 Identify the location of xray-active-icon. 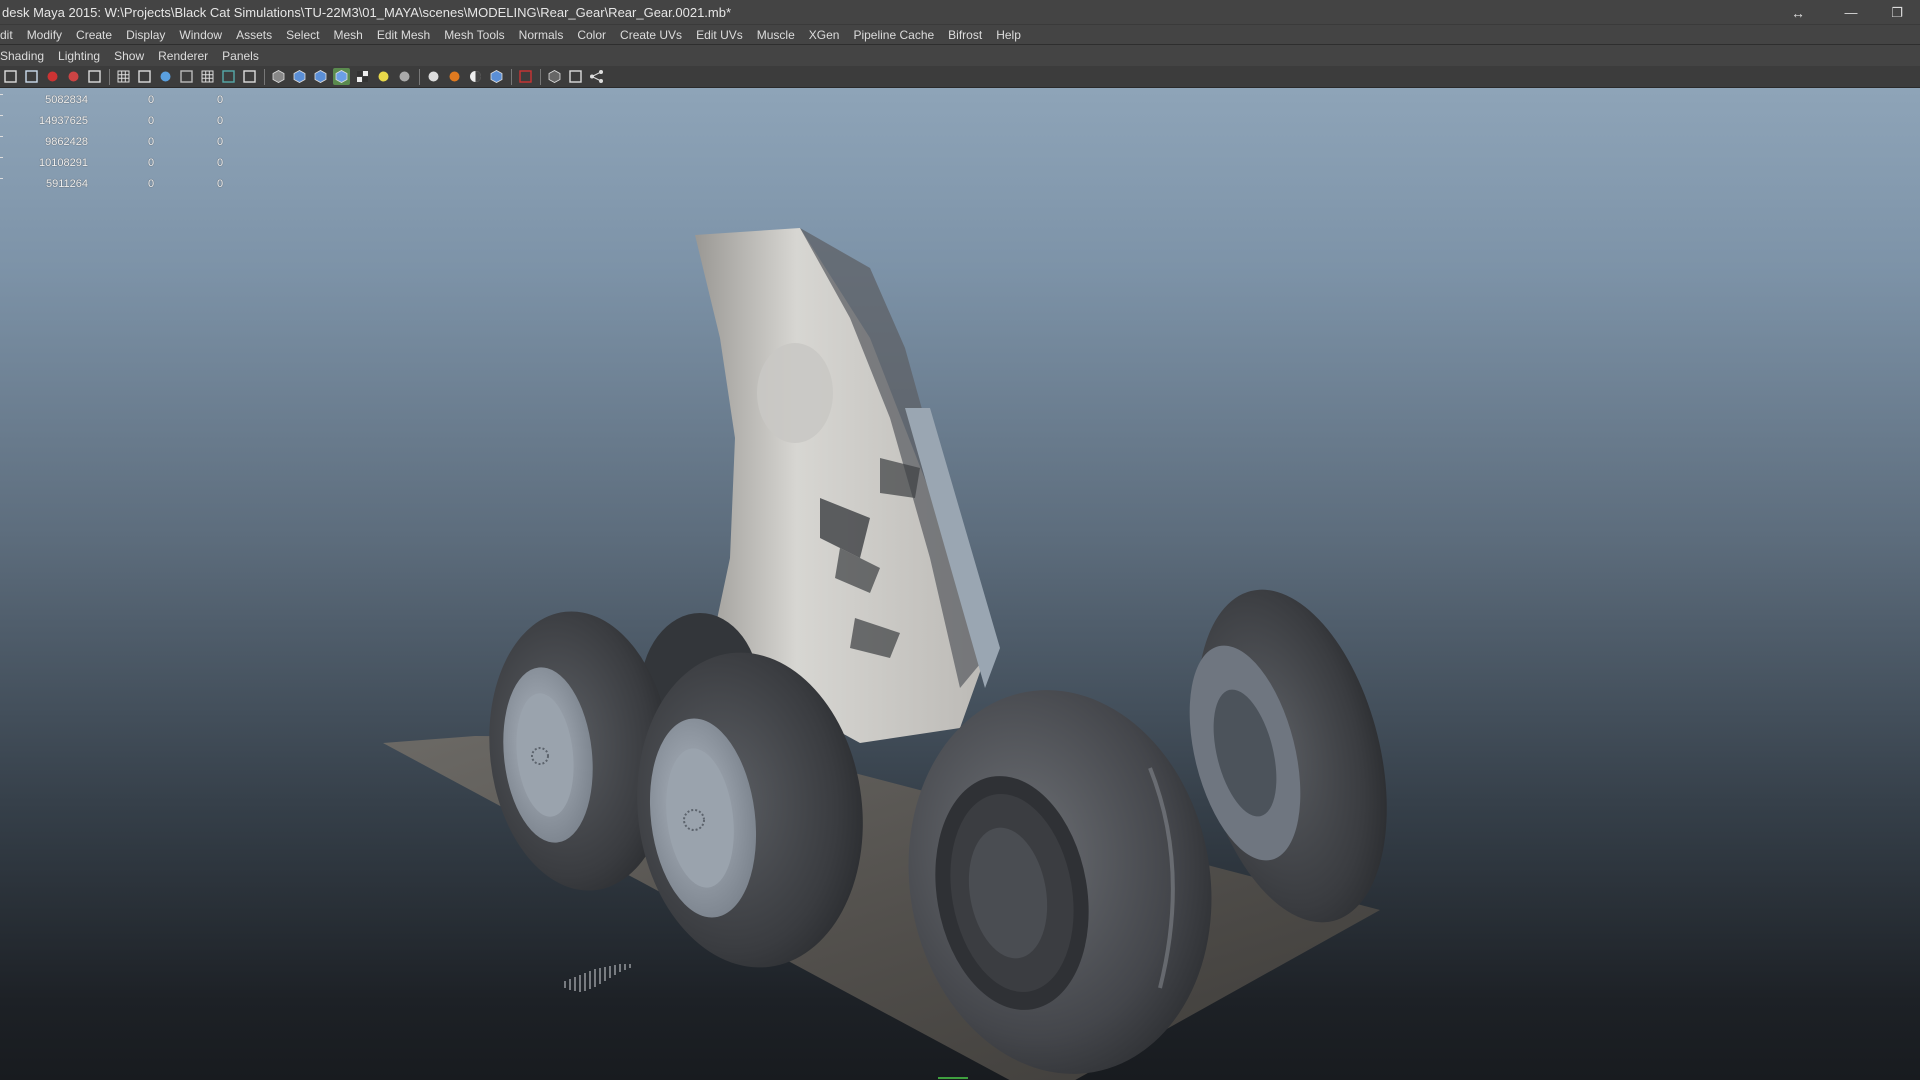
(596, 76).